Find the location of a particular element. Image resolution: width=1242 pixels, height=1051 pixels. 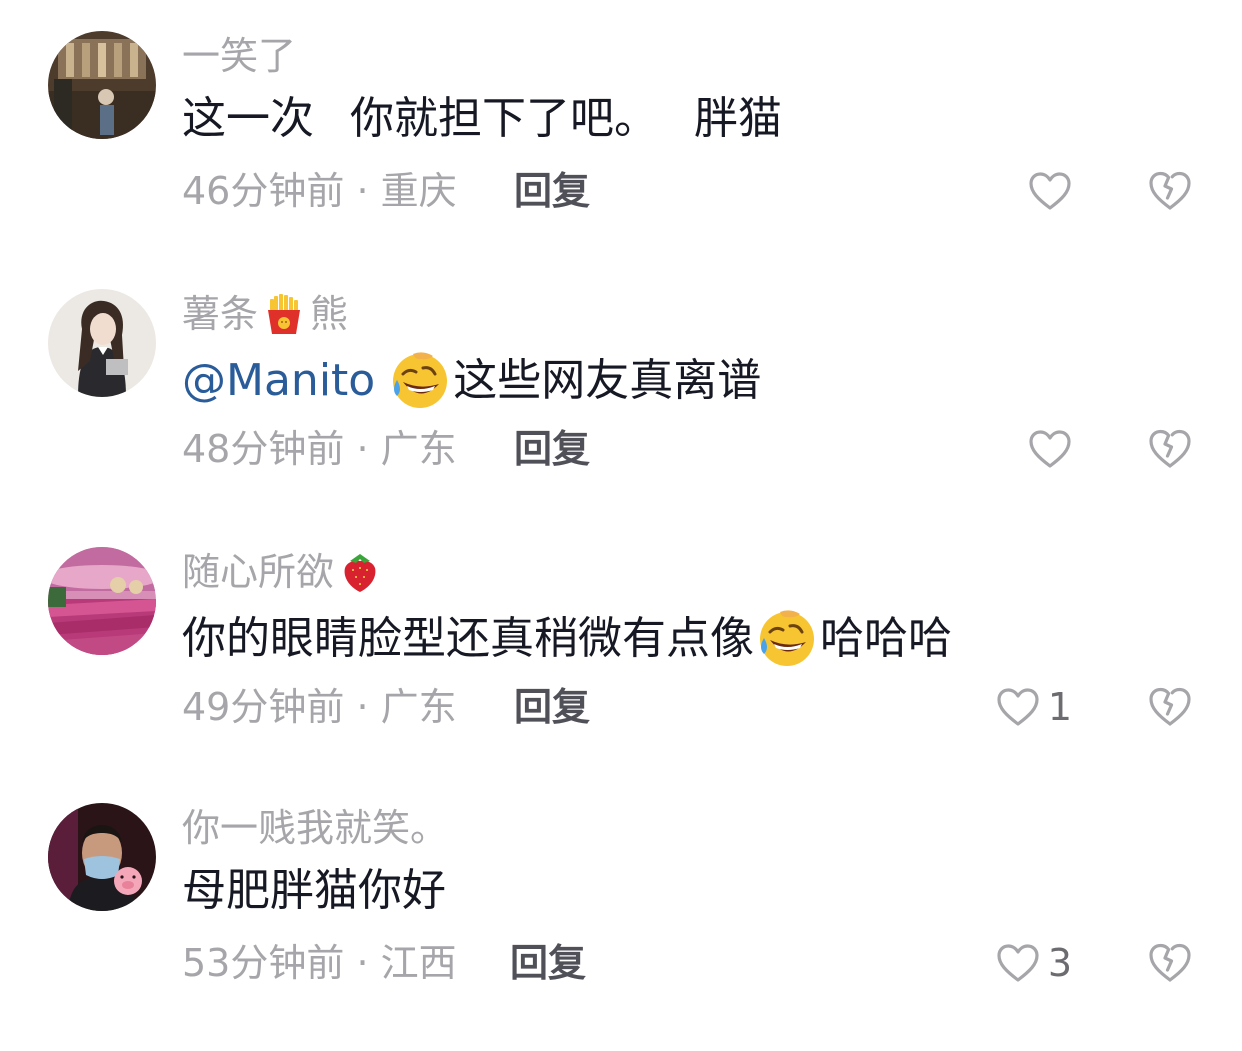

comment-text-part: 你的眼睛脸型还真稍微有点像 is located at coordinates (468, 638).